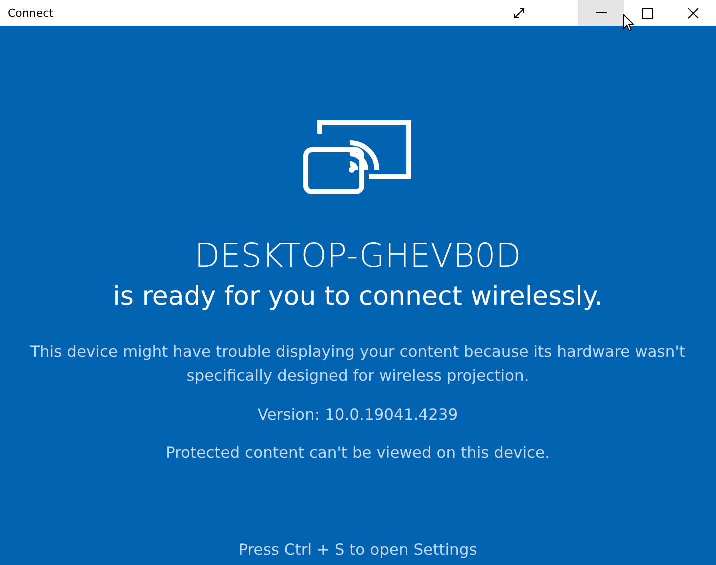  I want to click on settings-hint: Press Ctrl + S to open Settings, so click(358, 550).